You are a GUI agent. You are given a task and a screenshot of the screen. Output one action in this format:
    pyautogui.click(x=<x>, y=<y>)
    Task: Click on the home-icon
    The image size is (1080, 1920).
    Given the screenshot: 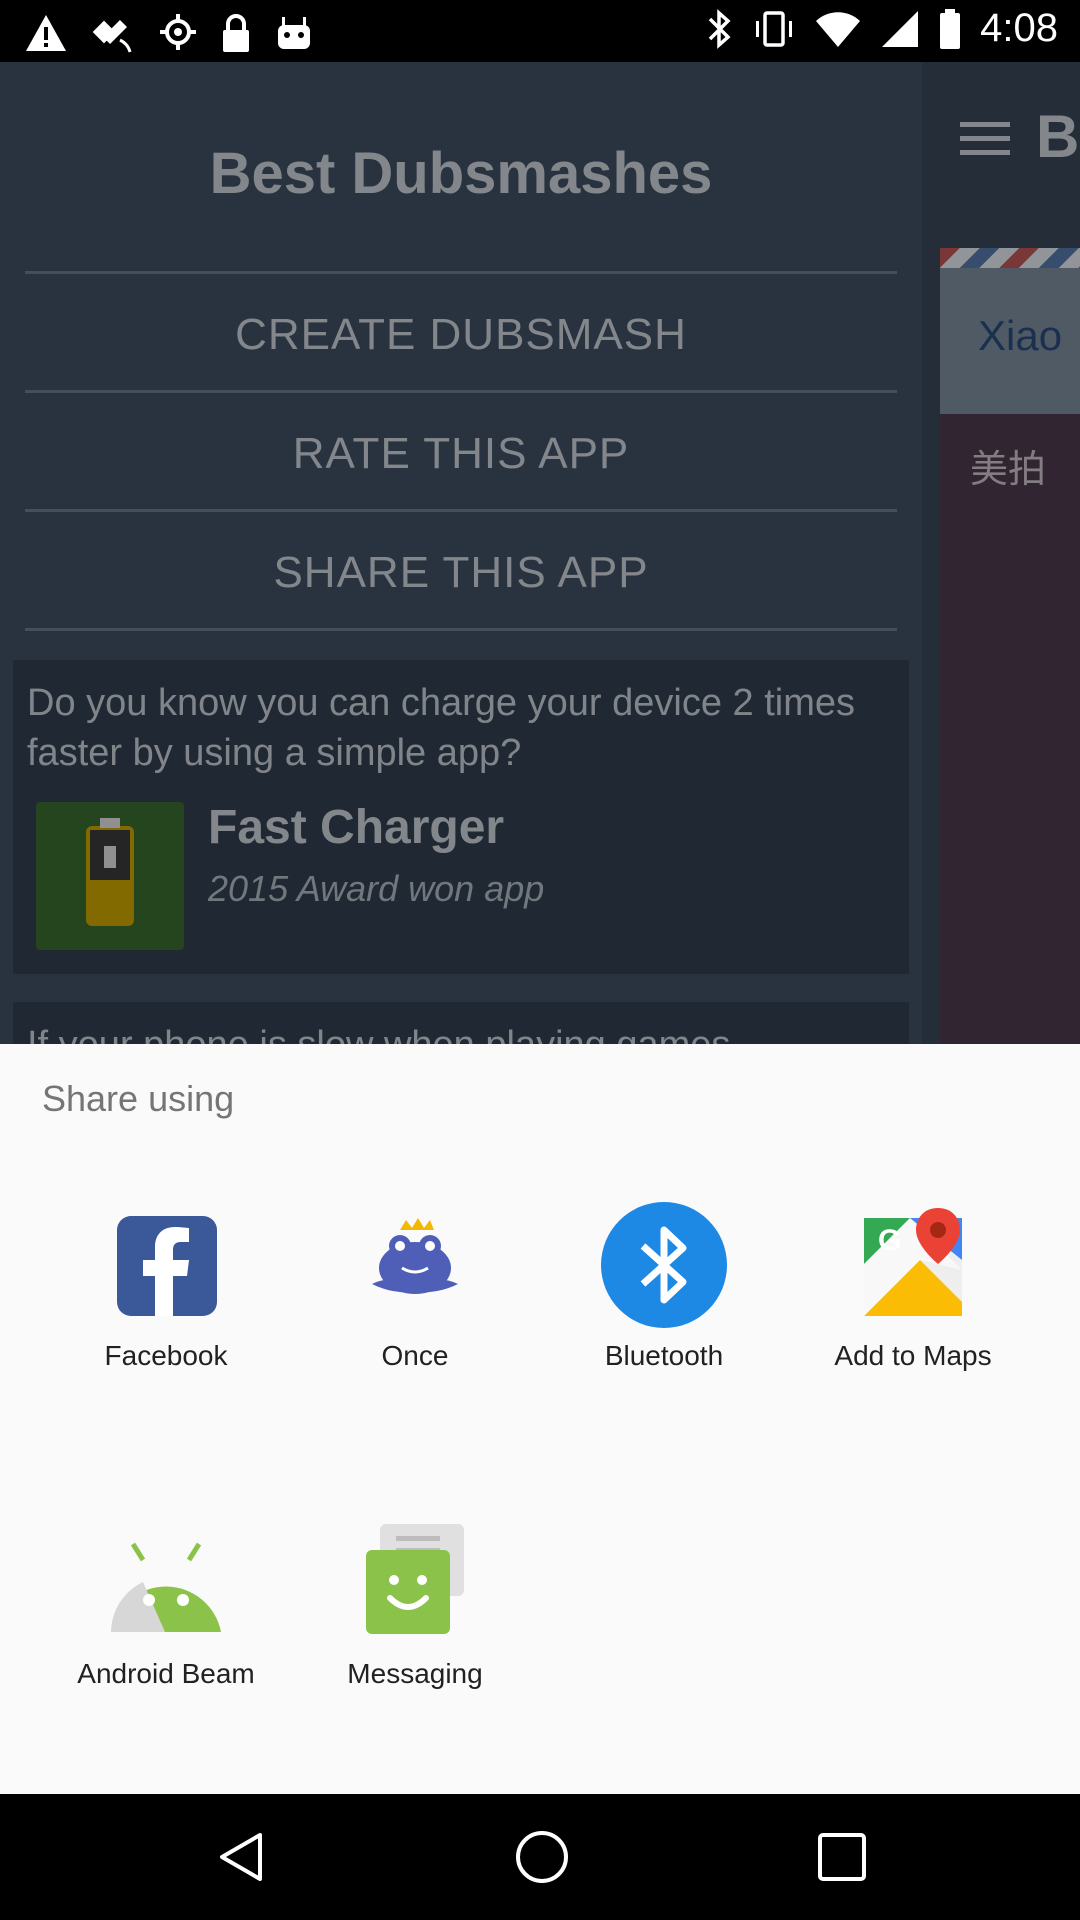 What is the action you would take?
    pyautogui.click(x=542, y=1857)
    